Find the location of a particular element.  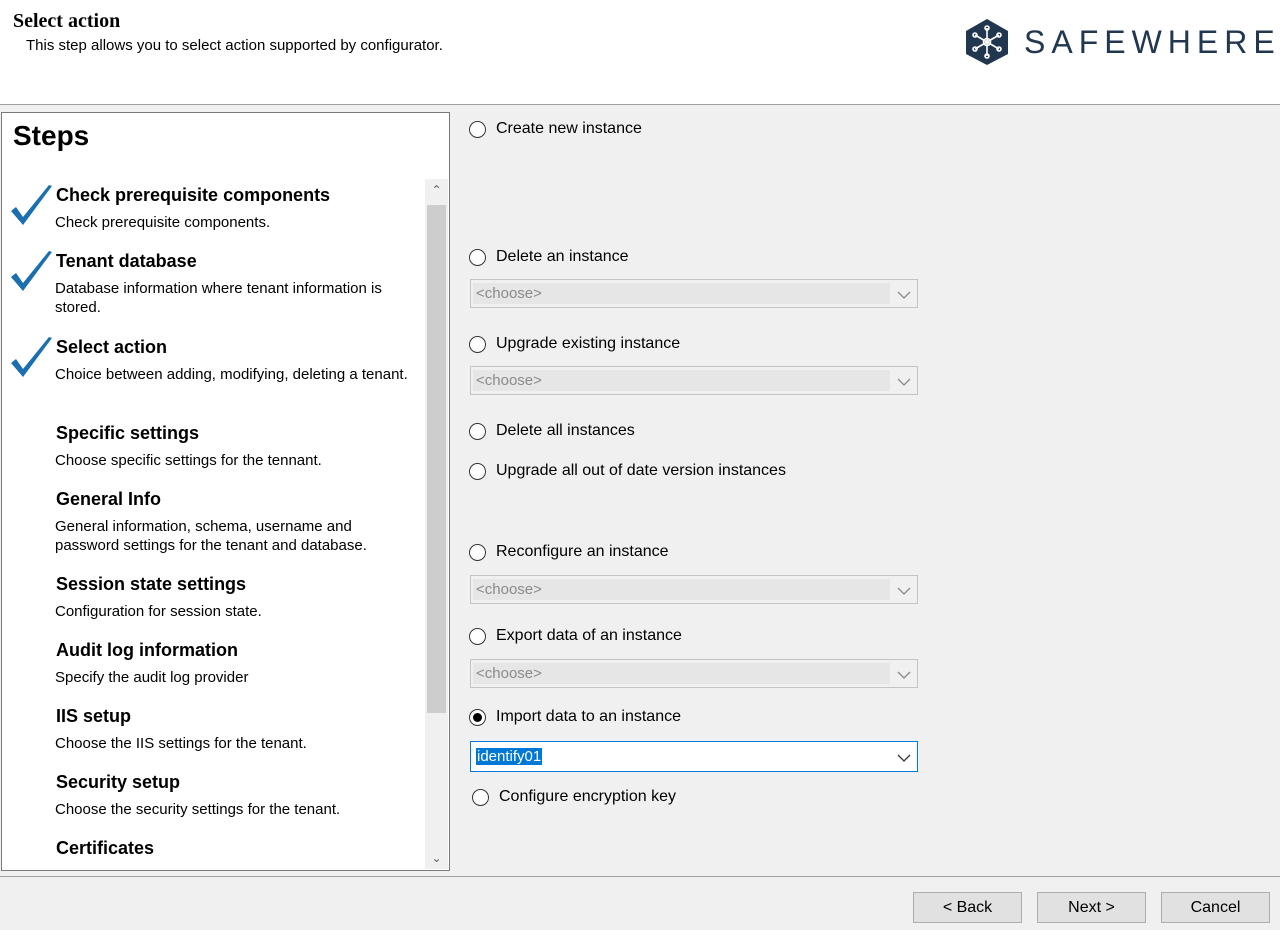

option-label: Export data of an instance is located at coordinates (589, 635).